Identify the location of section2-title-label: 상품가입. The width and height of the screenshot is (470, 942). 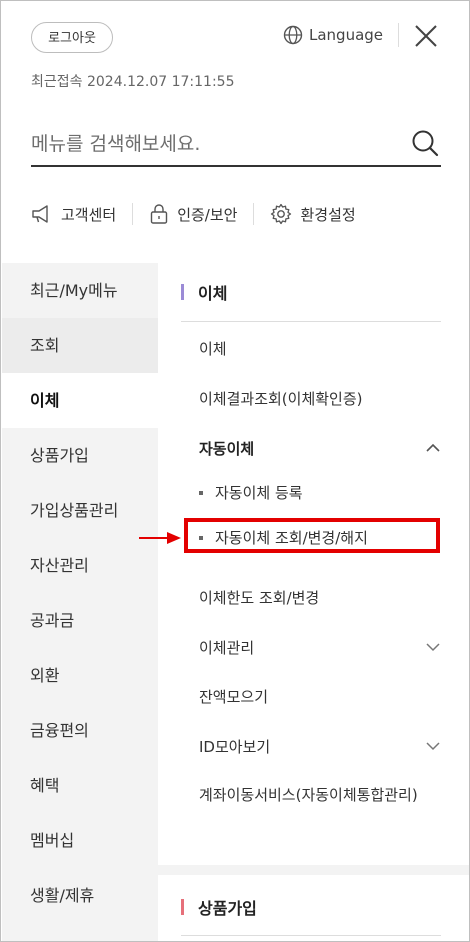
(227, 908).